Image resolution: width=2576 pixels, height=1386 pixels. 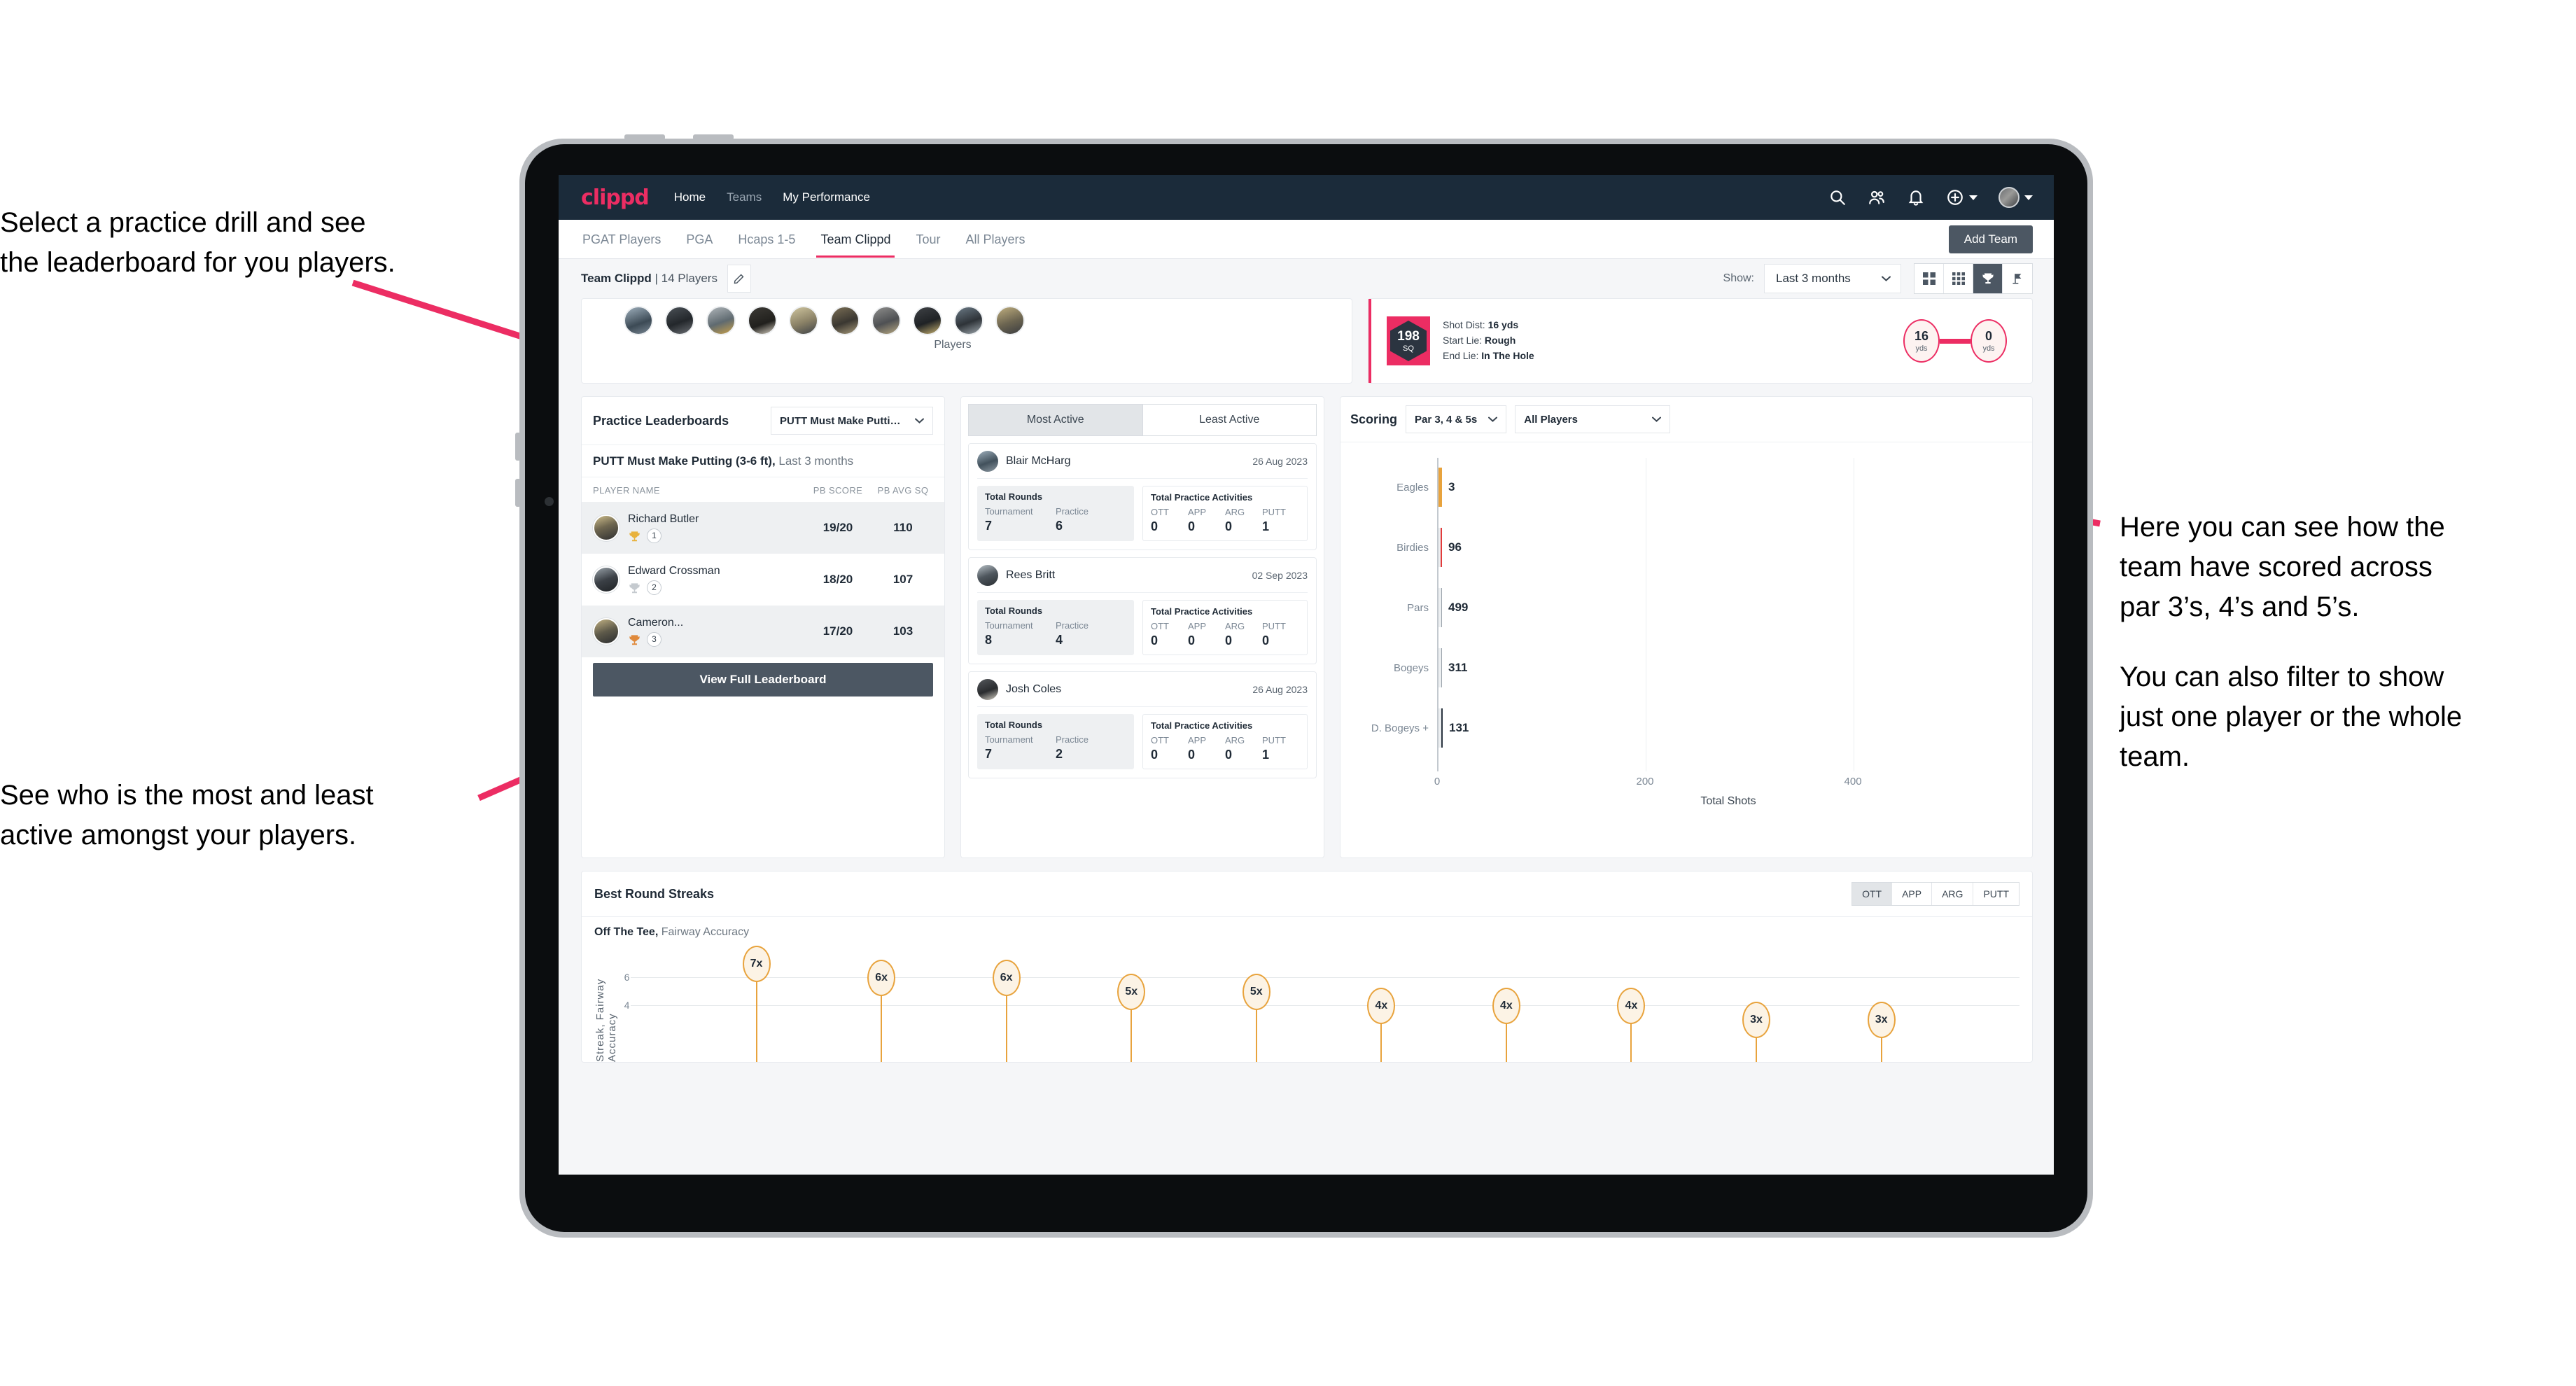 I want to click on view-full-leaderboard-button: View Full Leaderboard, so click(x=763, y=679).